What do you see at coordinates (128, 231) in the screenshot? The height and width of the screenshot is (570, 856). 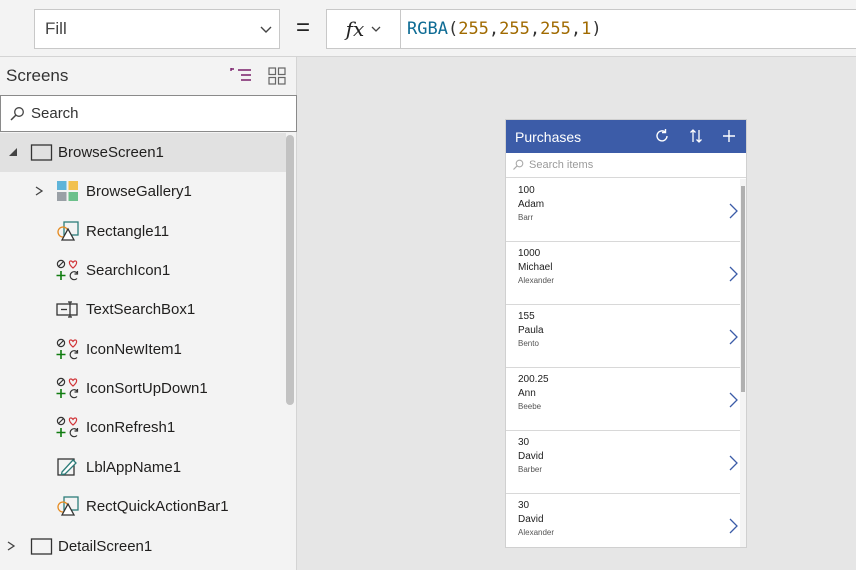 I see `tree-item-label: Rectangle11` at bounding box center [128, 231].